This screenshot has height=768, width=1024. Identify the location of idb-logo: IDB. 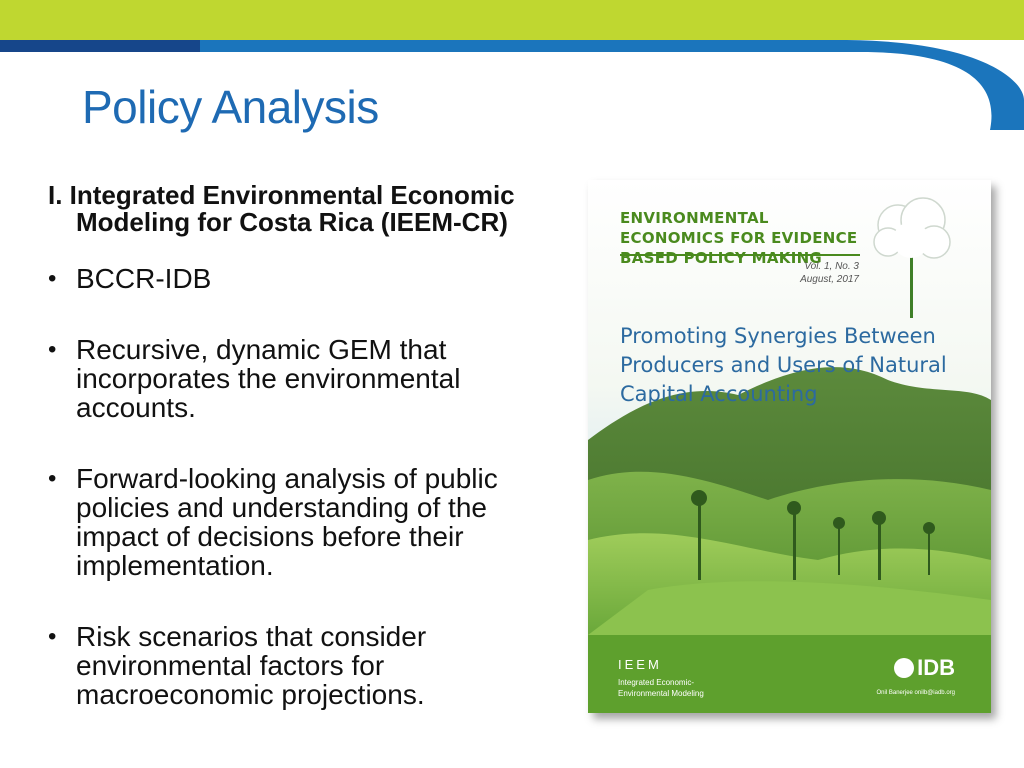
(924, 668).